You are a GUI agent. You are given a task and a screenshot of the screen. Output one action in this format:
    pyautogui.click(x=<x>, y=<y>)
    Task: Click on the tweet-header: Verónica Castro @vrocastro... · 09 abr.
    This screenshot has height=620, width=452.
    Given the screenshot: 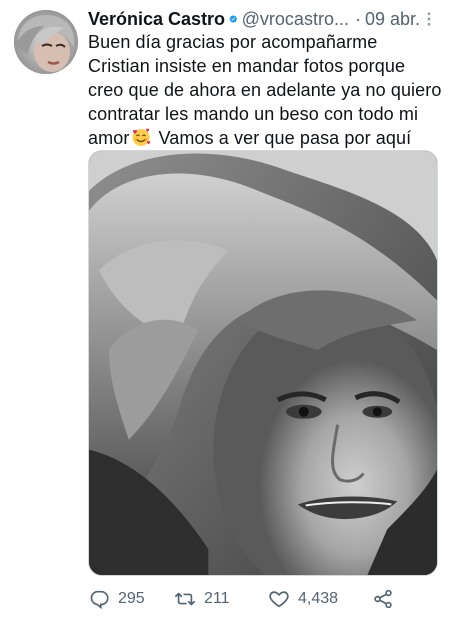 What is the action you would take?
    pyautogui.click(x=263, y=19)
    